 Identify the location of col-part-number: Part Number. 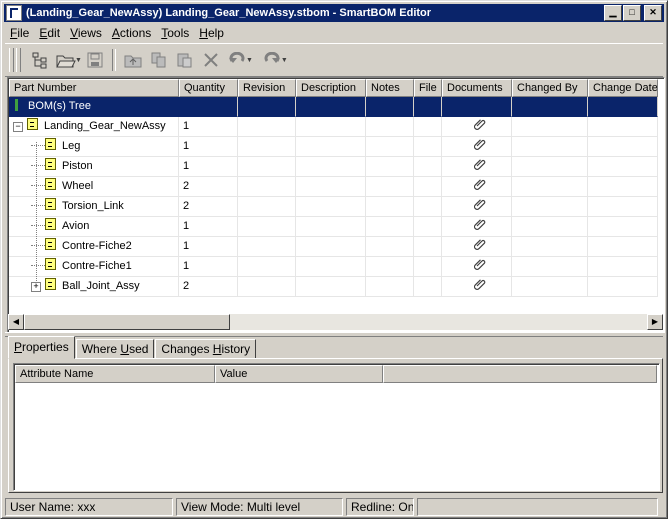
(94, 88).